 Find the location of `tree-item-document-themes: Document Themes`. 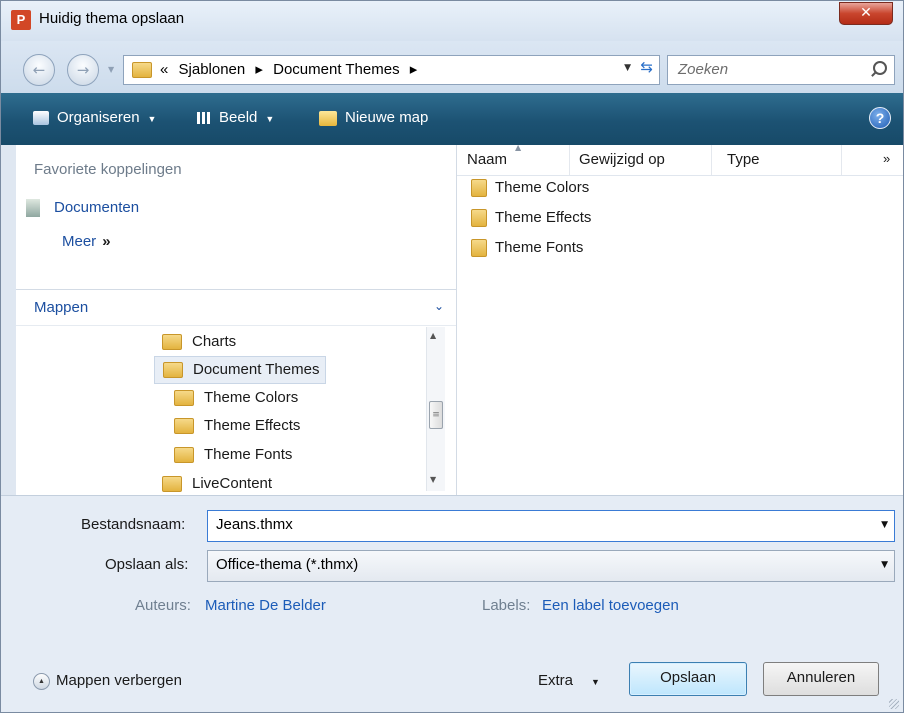

tree-item-document-themes: Document Themes is located at coordinates (240, 370).